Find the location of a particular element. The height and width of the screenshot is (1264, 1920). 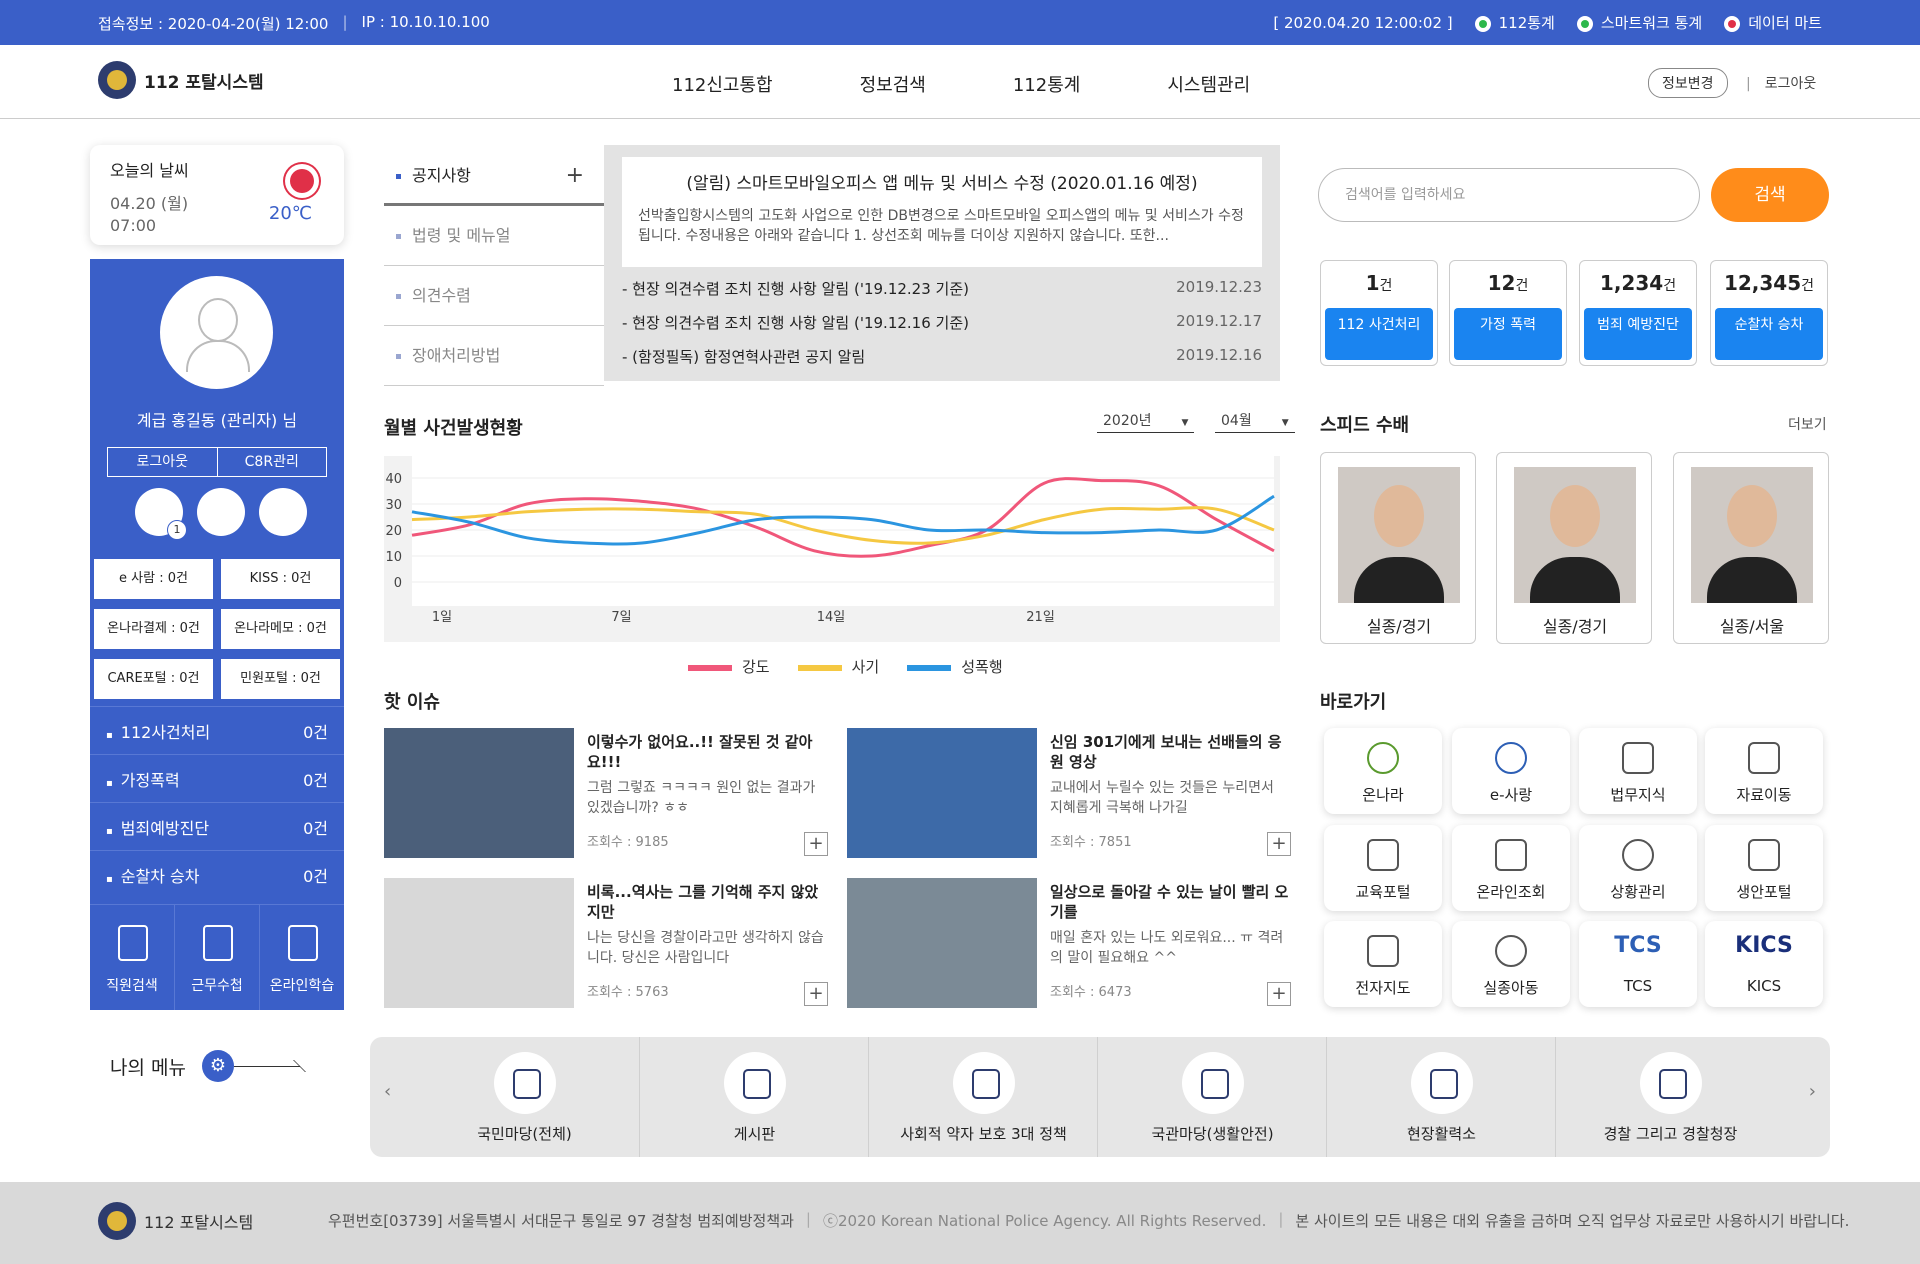

work-notebook-button: 근무수첩 is located at coordinates (216, 957).